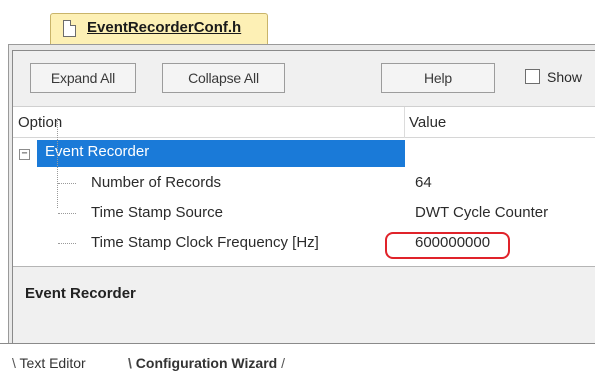  Describe the element at coordinates (423, 182) in the screenshot. I see `option-value: 64` at that location.